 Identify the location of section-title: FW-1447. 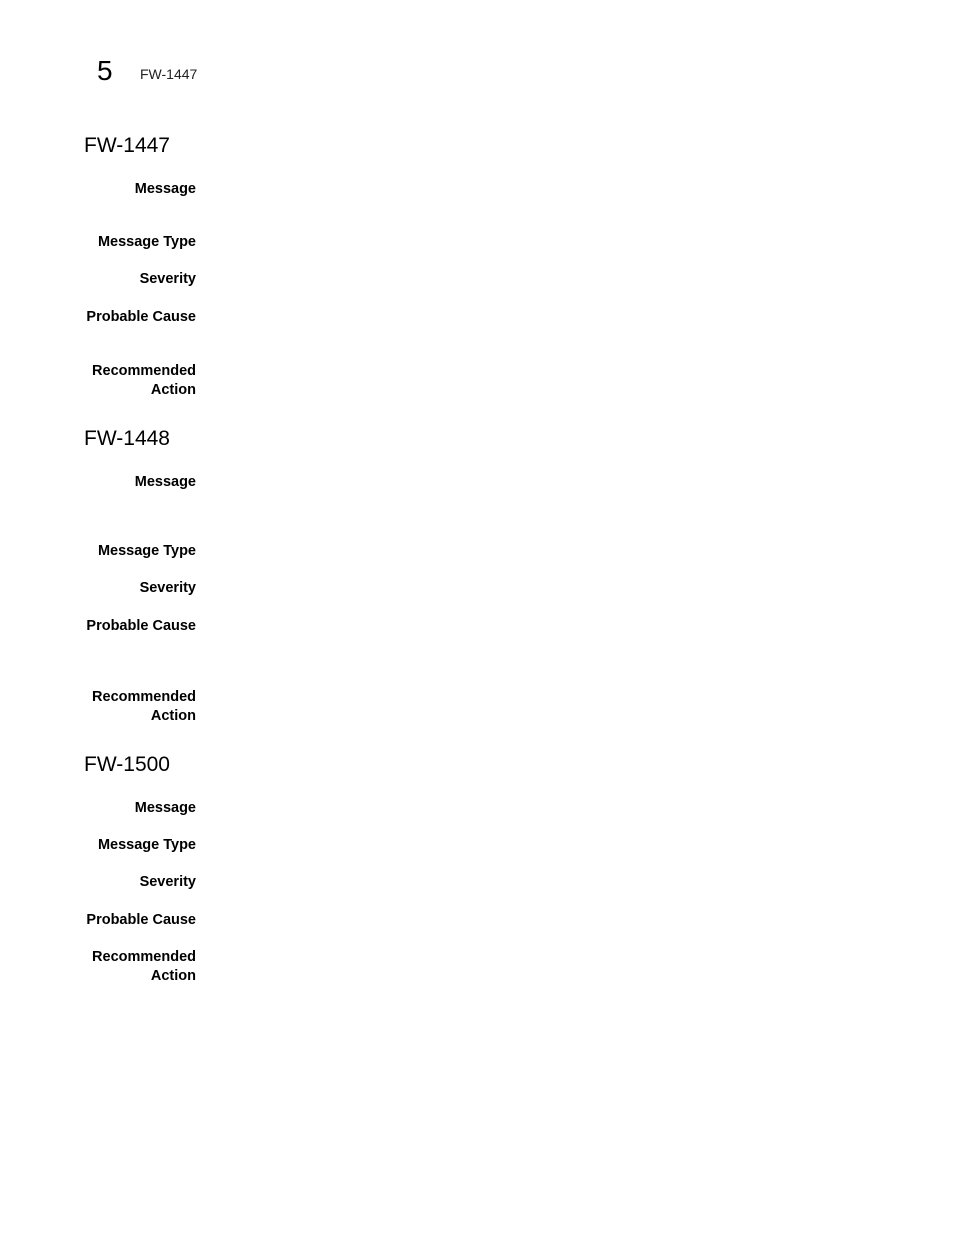
(127, 145).